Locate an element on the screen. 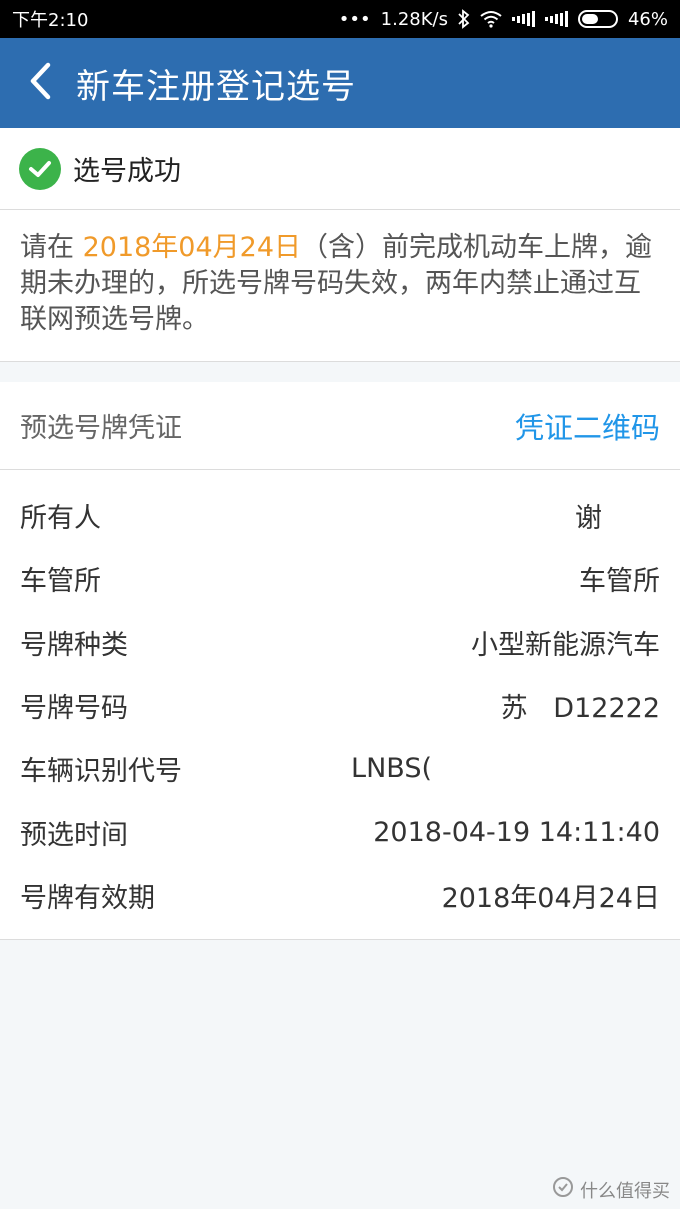  info-value: 小型新能源汽车 is located at coordinates (565, 645).